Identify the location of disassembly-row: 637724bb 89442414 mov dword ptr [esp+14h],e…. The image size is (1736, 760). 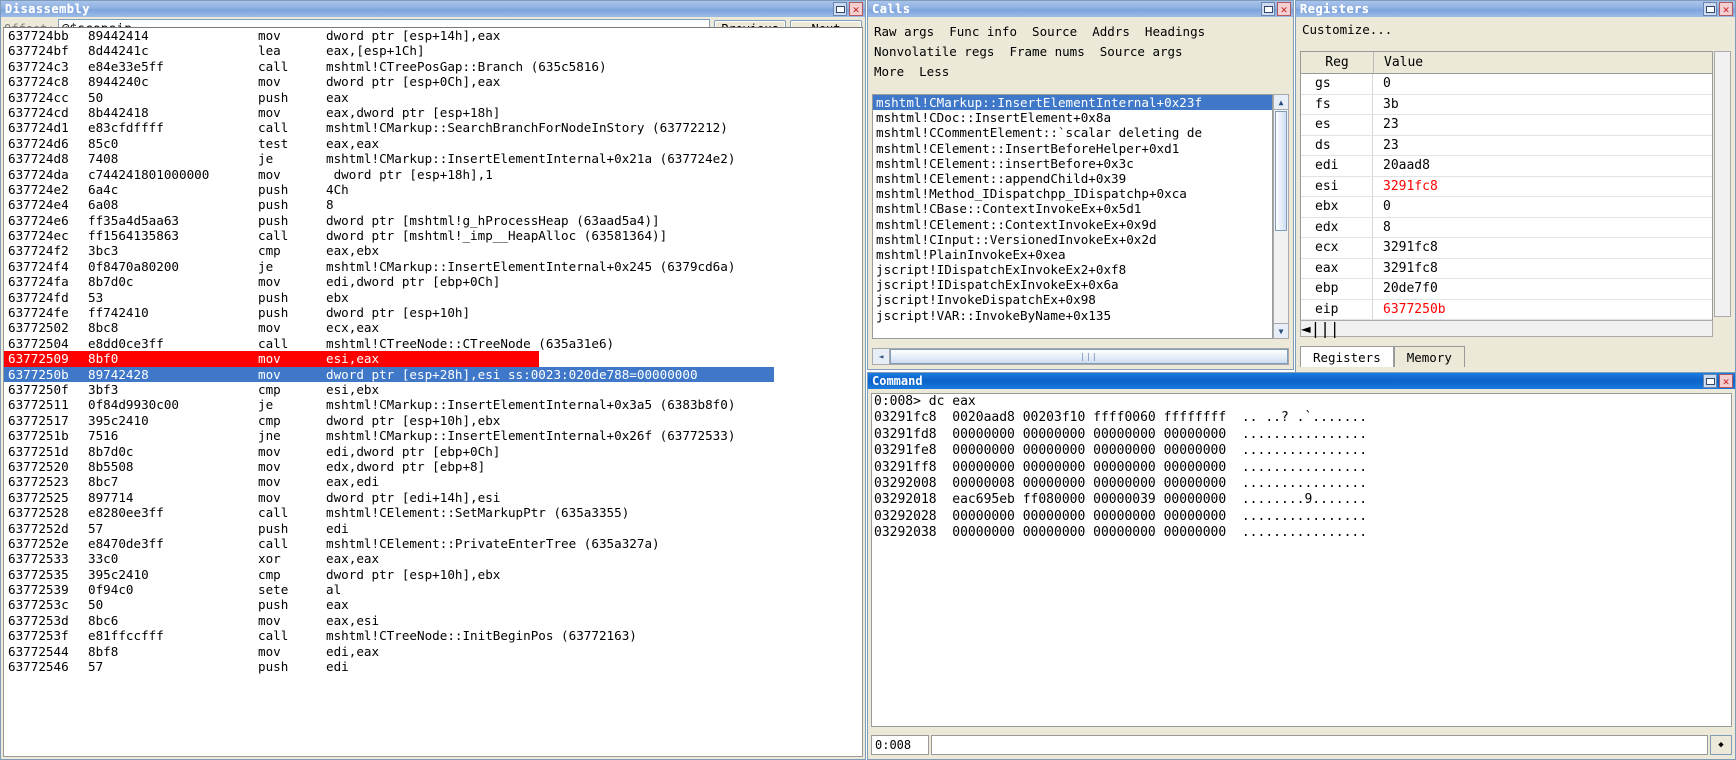
(433, 35).